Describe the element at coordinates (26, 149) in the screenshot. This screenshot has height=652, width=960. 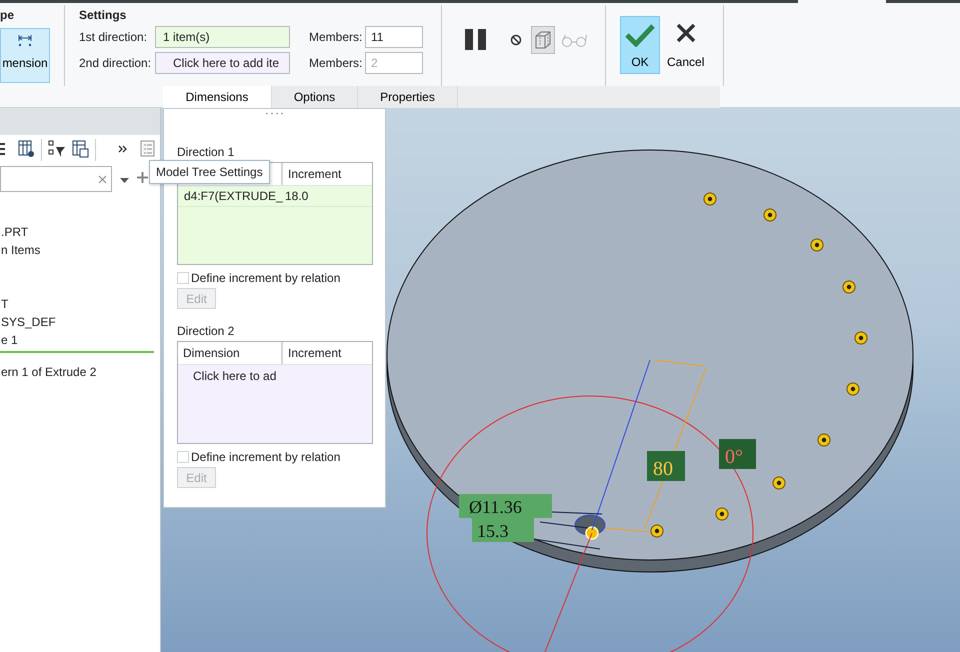
I see `table-icon` at that location.